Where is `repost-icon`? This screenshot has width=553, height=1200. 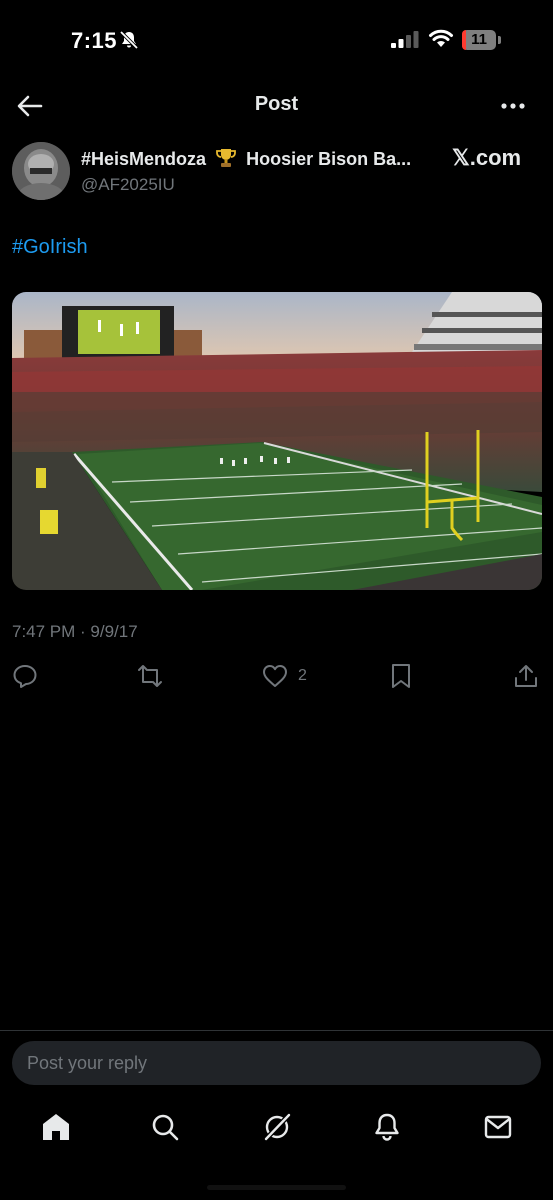 repost-icon is located at coordinates (150, 678).